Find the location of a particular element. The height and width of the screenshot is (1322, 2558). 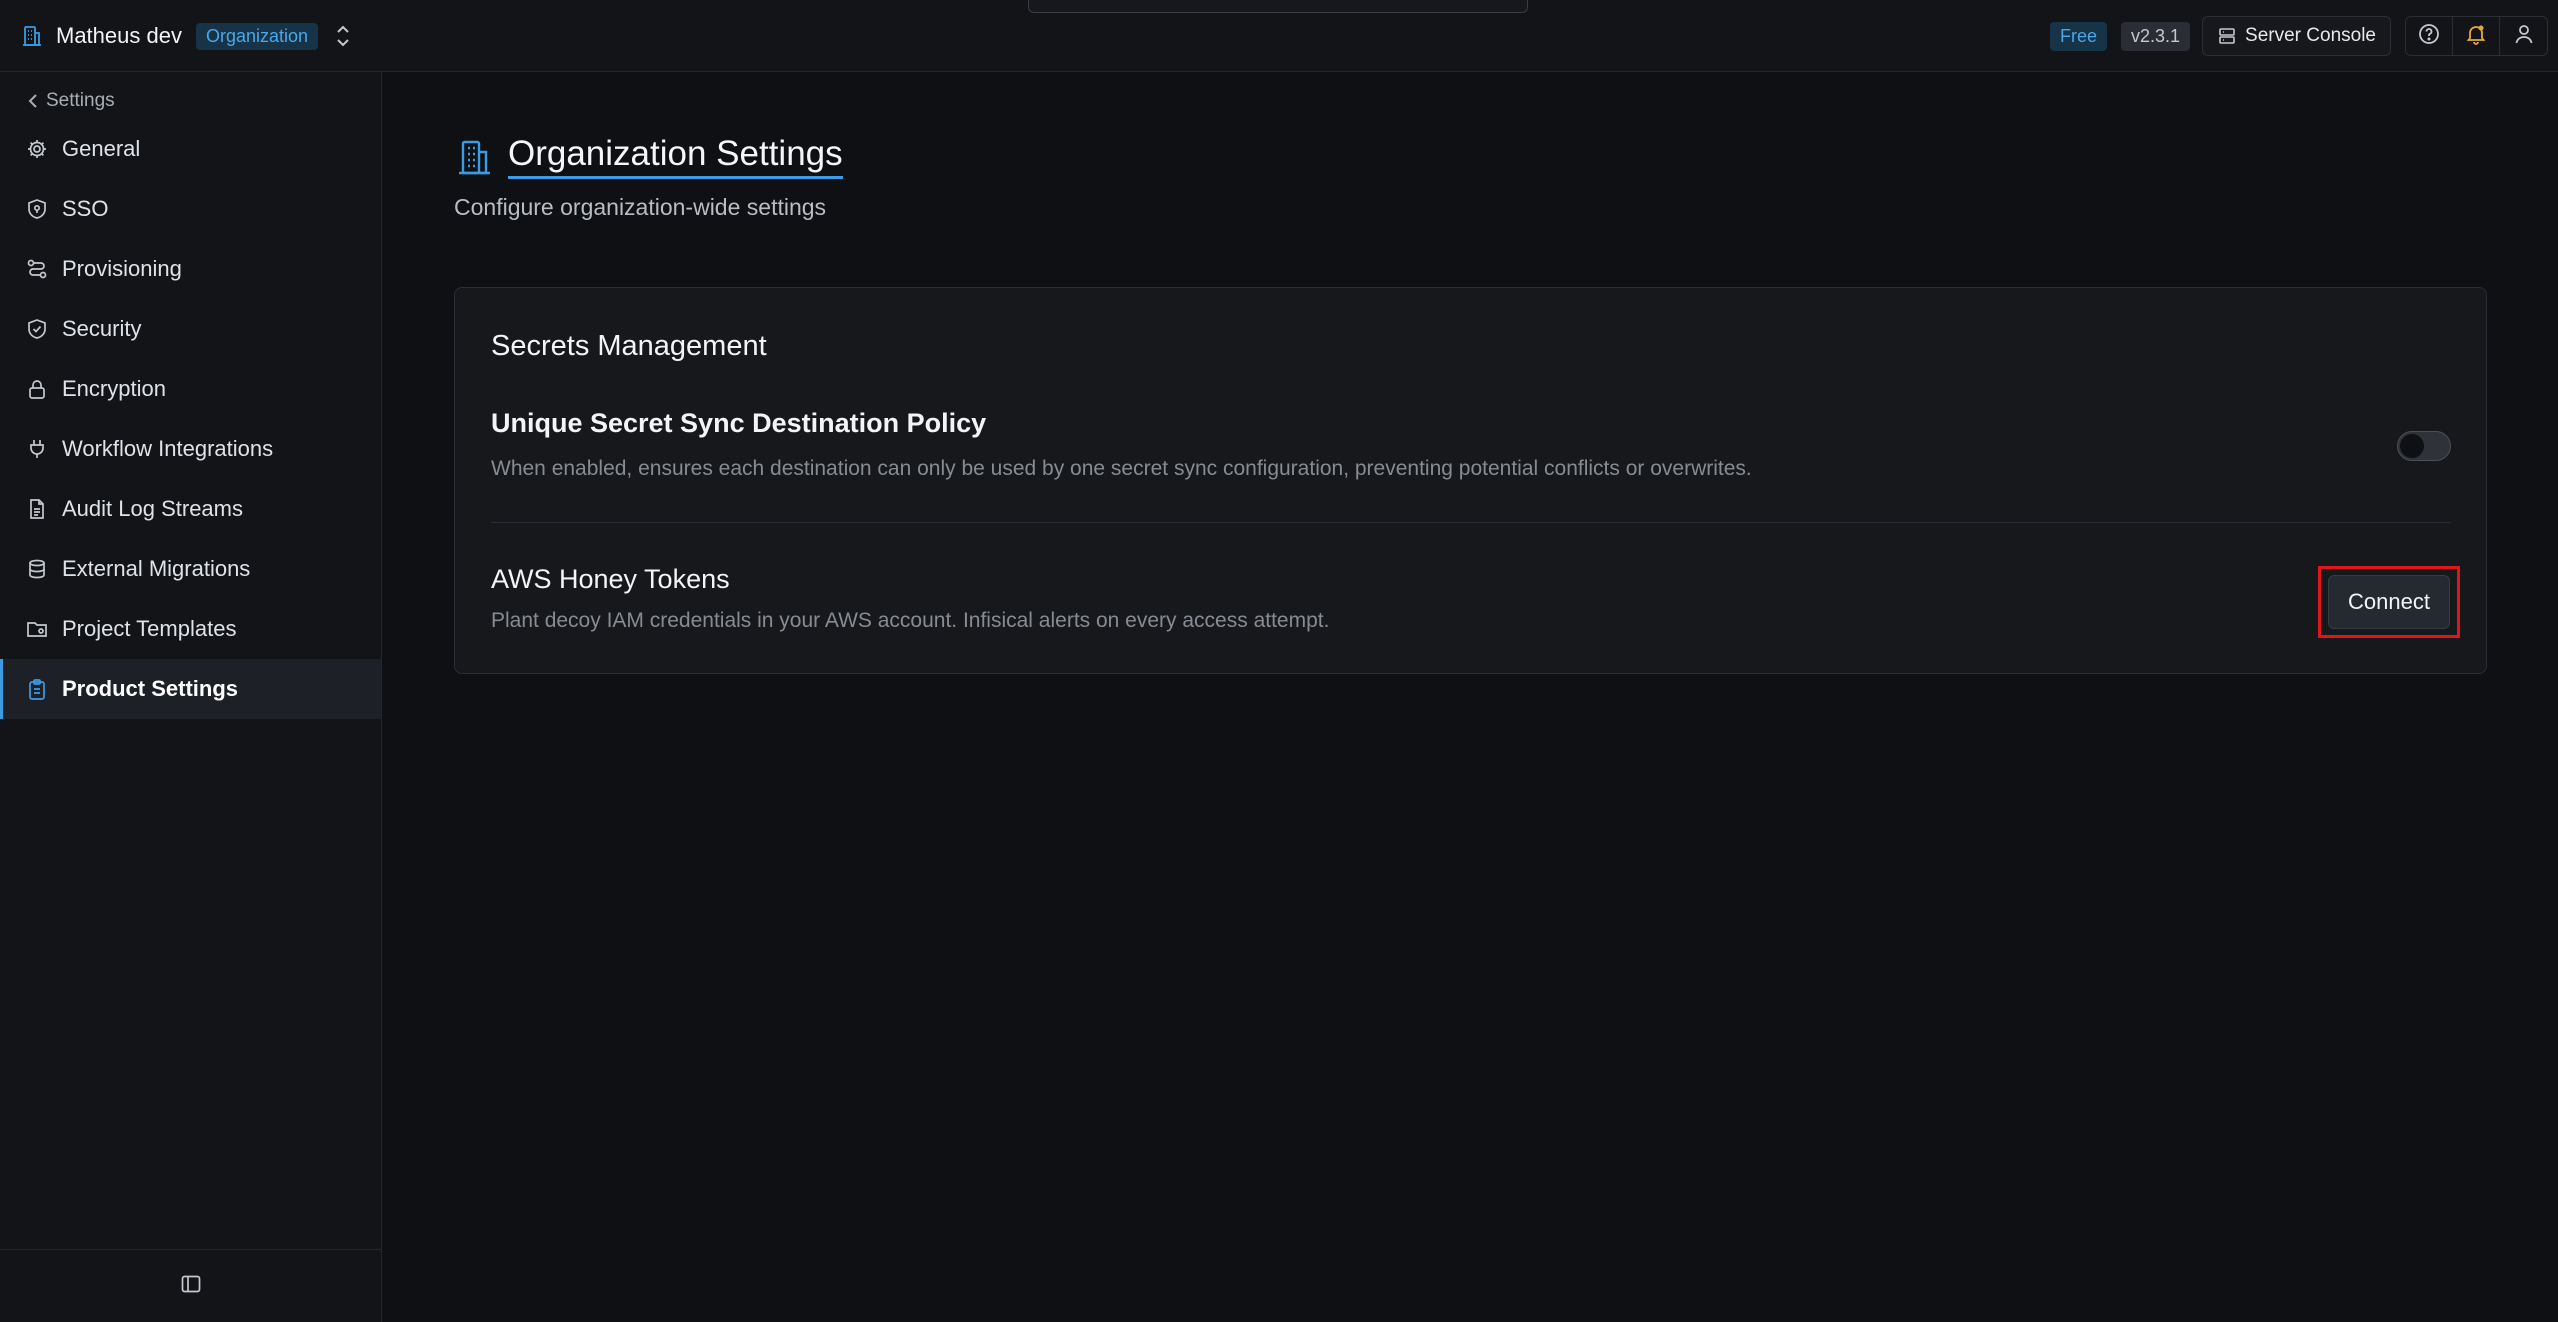

page-title: Organization Settings is located at coordinates (675, 156).